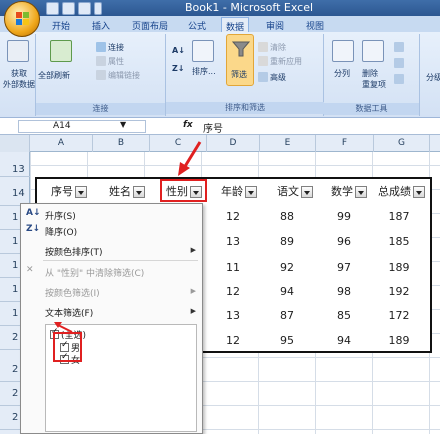  I want to click on tab-view: 视图, so click(315, 24).